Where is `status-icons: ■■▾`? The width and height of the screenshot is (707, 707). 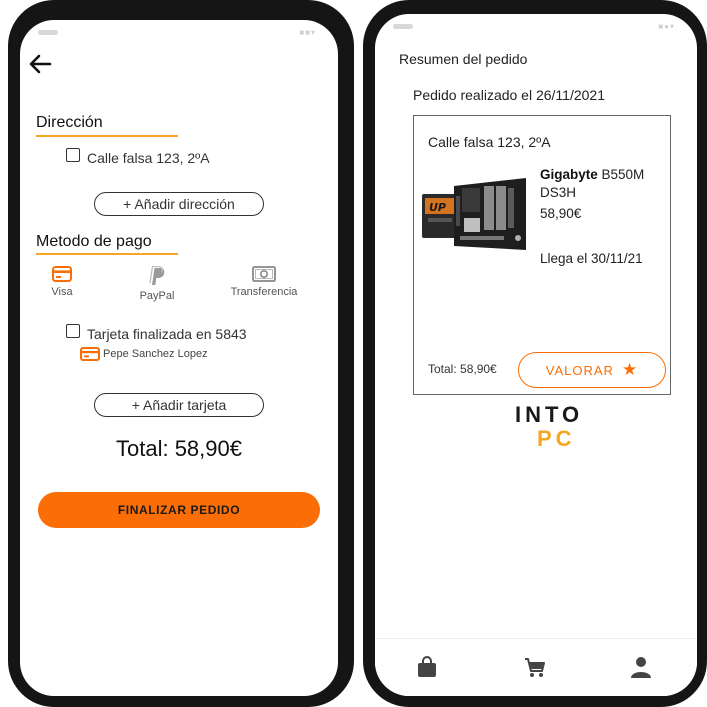 status-icons: ■■▾ is located at coordinates (307, 32).